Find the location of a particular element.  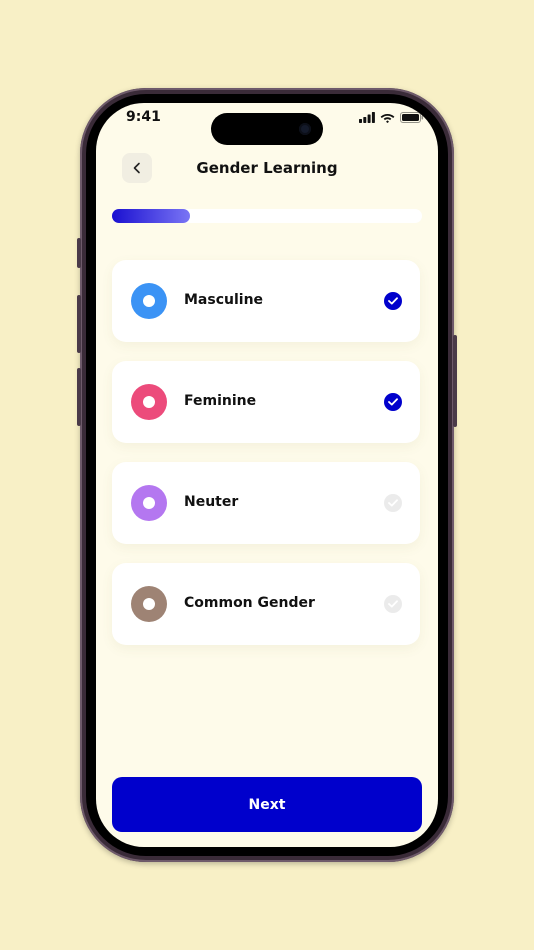

option-masculine: Masculine is located at coordinates (266, 301).